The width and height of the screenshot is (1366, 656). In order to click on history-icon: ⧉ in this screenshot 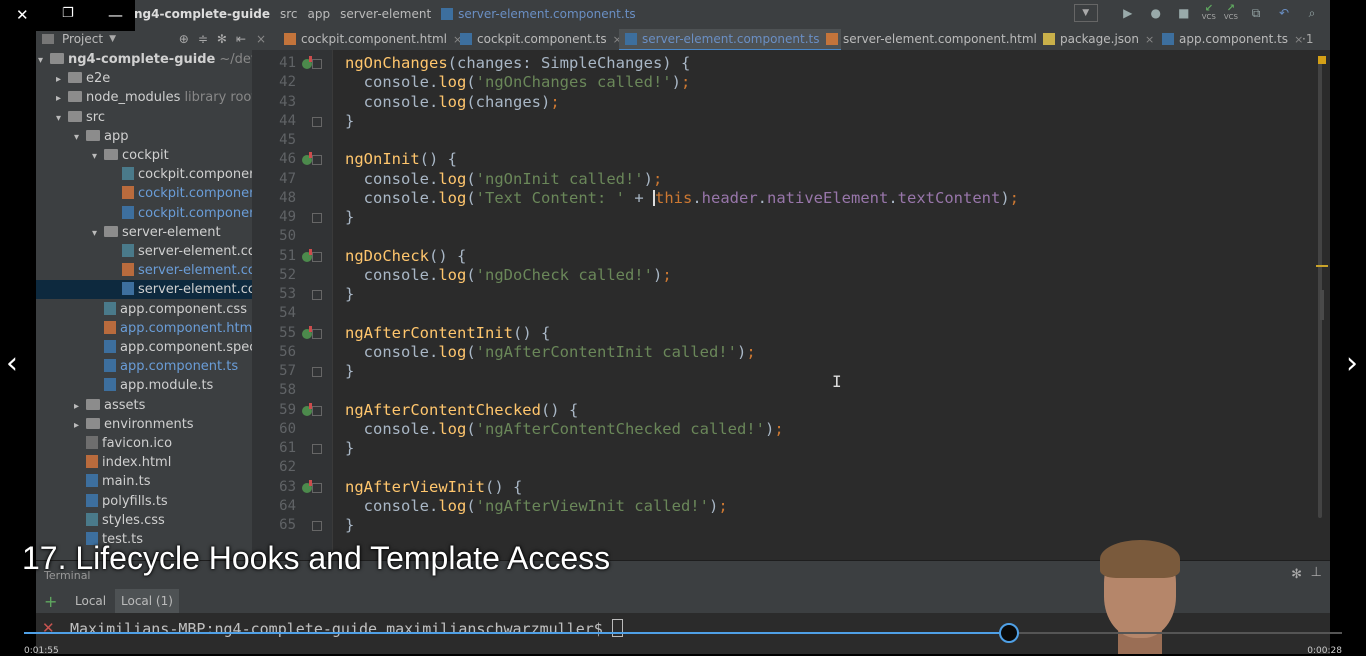, I will do `click(1256, 13)`.